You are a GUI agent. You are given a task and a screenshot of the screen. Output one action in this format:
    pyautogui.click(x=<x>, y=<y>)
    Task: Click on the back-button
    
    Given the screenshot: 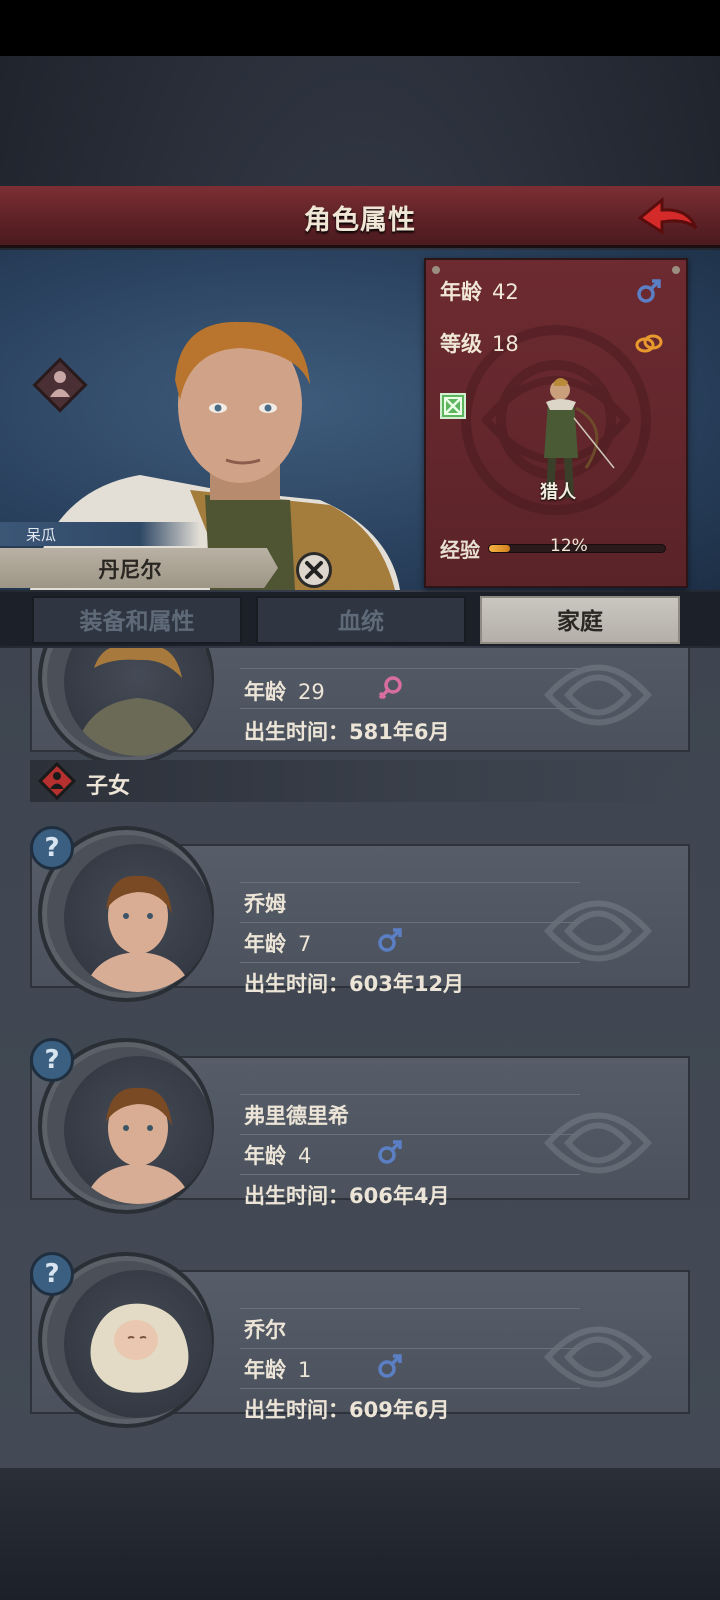 What is the action you would take?
    pyautogui.click(x=669, y=216)
    